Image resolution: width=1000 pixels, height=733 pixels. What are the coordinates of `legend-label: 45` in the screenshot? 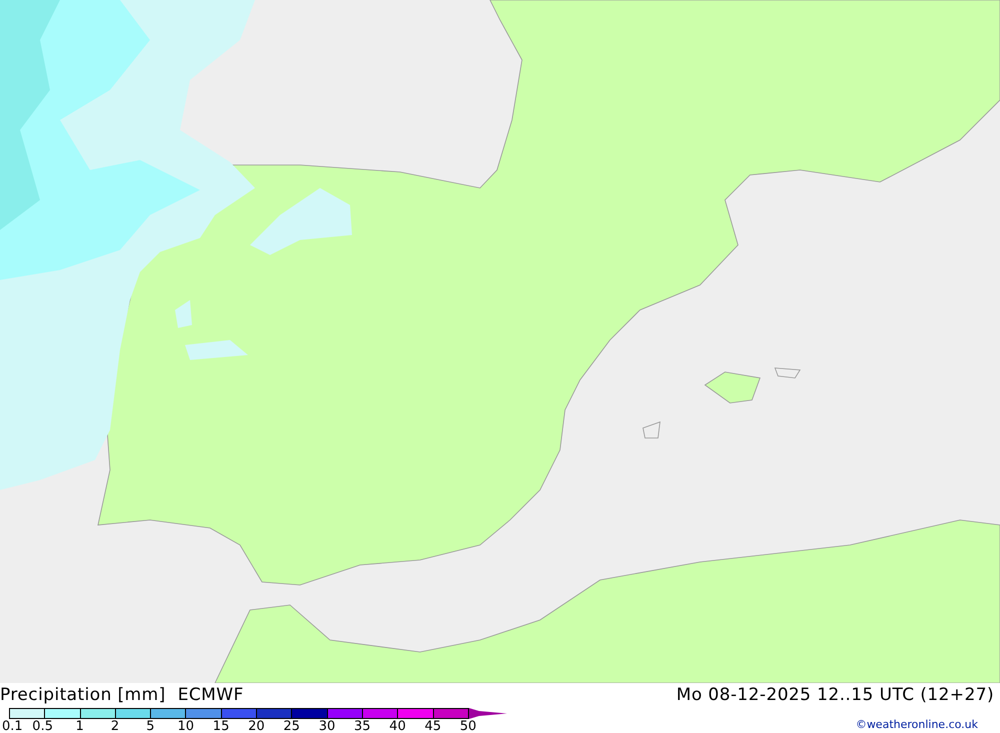 It's located at (433, 726).